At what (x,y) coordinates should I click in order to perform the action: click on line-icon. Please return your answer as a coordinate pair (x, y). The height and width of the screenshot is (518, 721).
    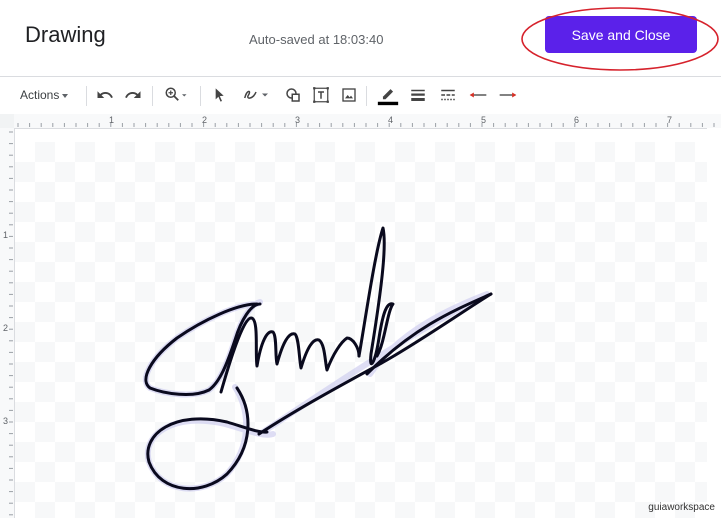
    Looking at the image, I should click on (256, 94).